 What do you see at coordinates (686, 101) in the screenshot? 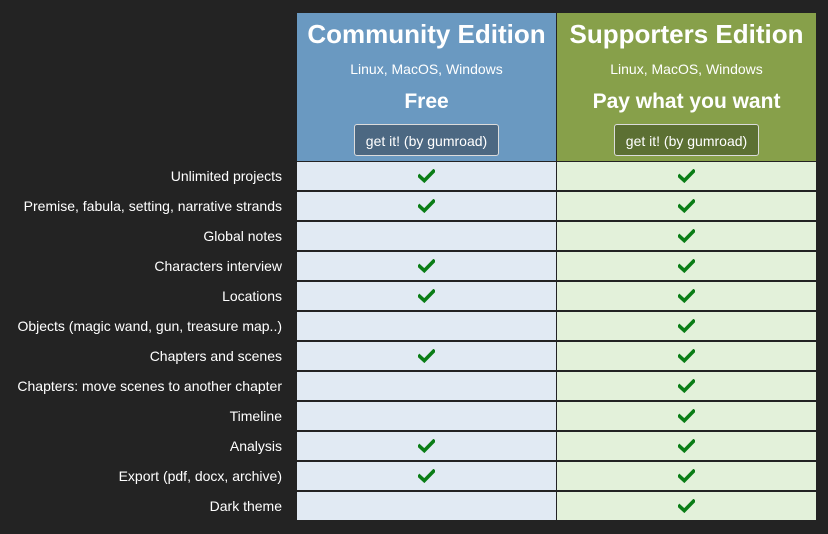
I see `supporters-edition-price: Pay what you want` at bounding box center [686, 101].